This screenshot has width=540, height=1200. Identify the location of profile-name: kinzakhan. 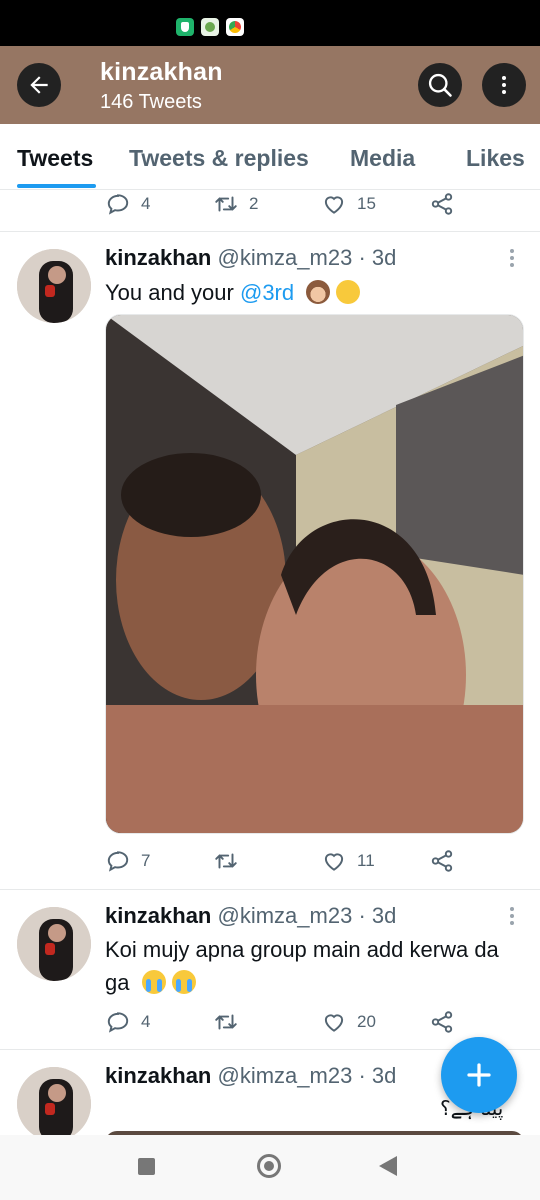
(161, 72).